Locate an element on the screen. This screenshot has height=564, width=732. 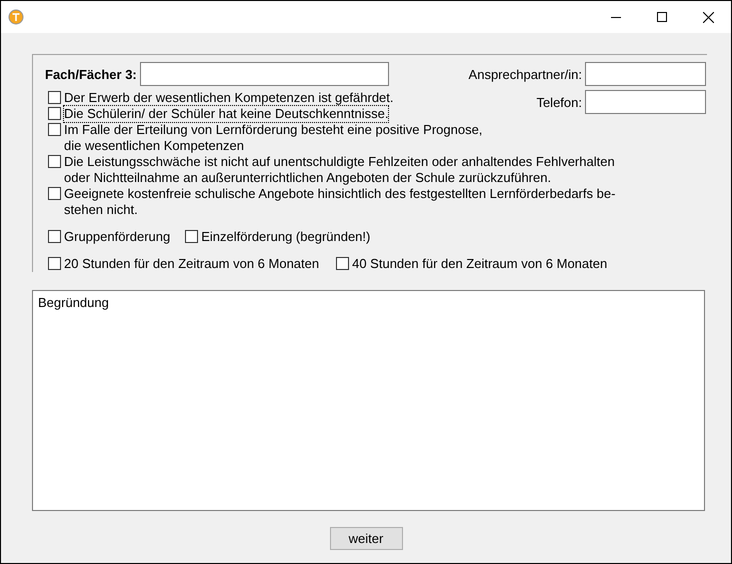
contact-label: Ansprechpartner/in: is located at coordinates (525, 74).